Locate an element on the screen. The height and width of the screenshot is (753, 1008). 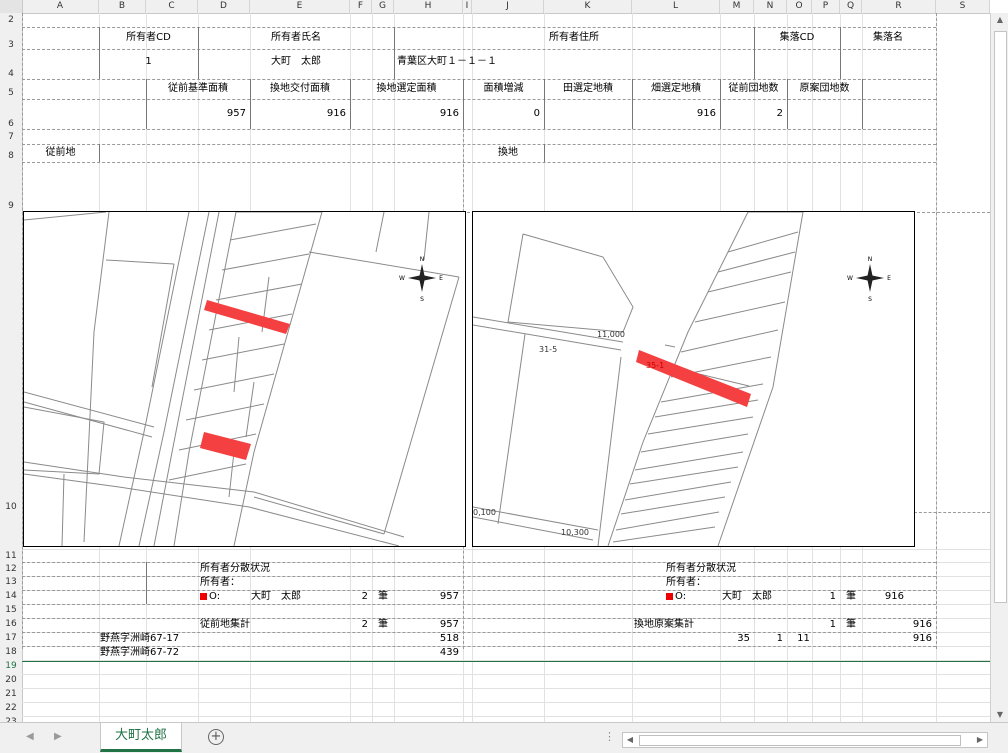
right-total-count: 1 is located at coordinates (824, 625).